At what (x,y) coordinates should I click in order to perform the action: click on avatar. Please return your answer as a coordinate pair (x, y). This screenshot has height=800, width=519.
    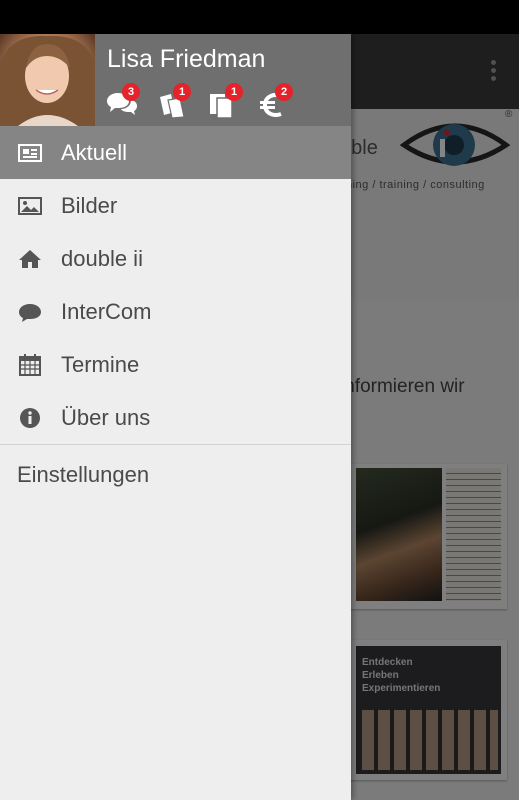
    Looking at the image, I should click on (47, 80).